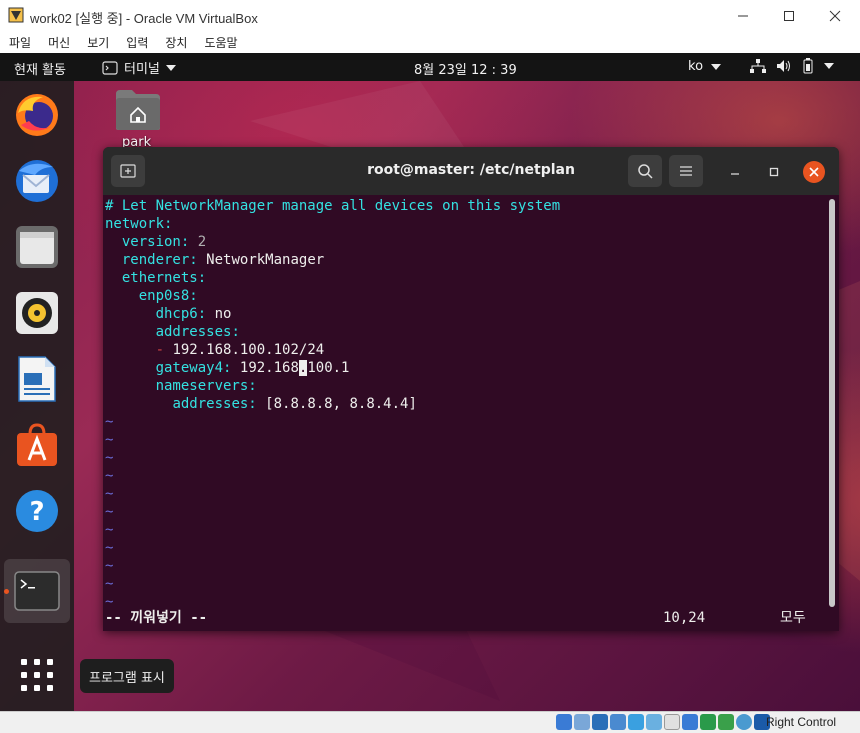 The image size is (860, 733). What do you see at coordinates (726, 722) in the screenshot?
I see `guest-additions-icon` at bounding box center [726, 722].